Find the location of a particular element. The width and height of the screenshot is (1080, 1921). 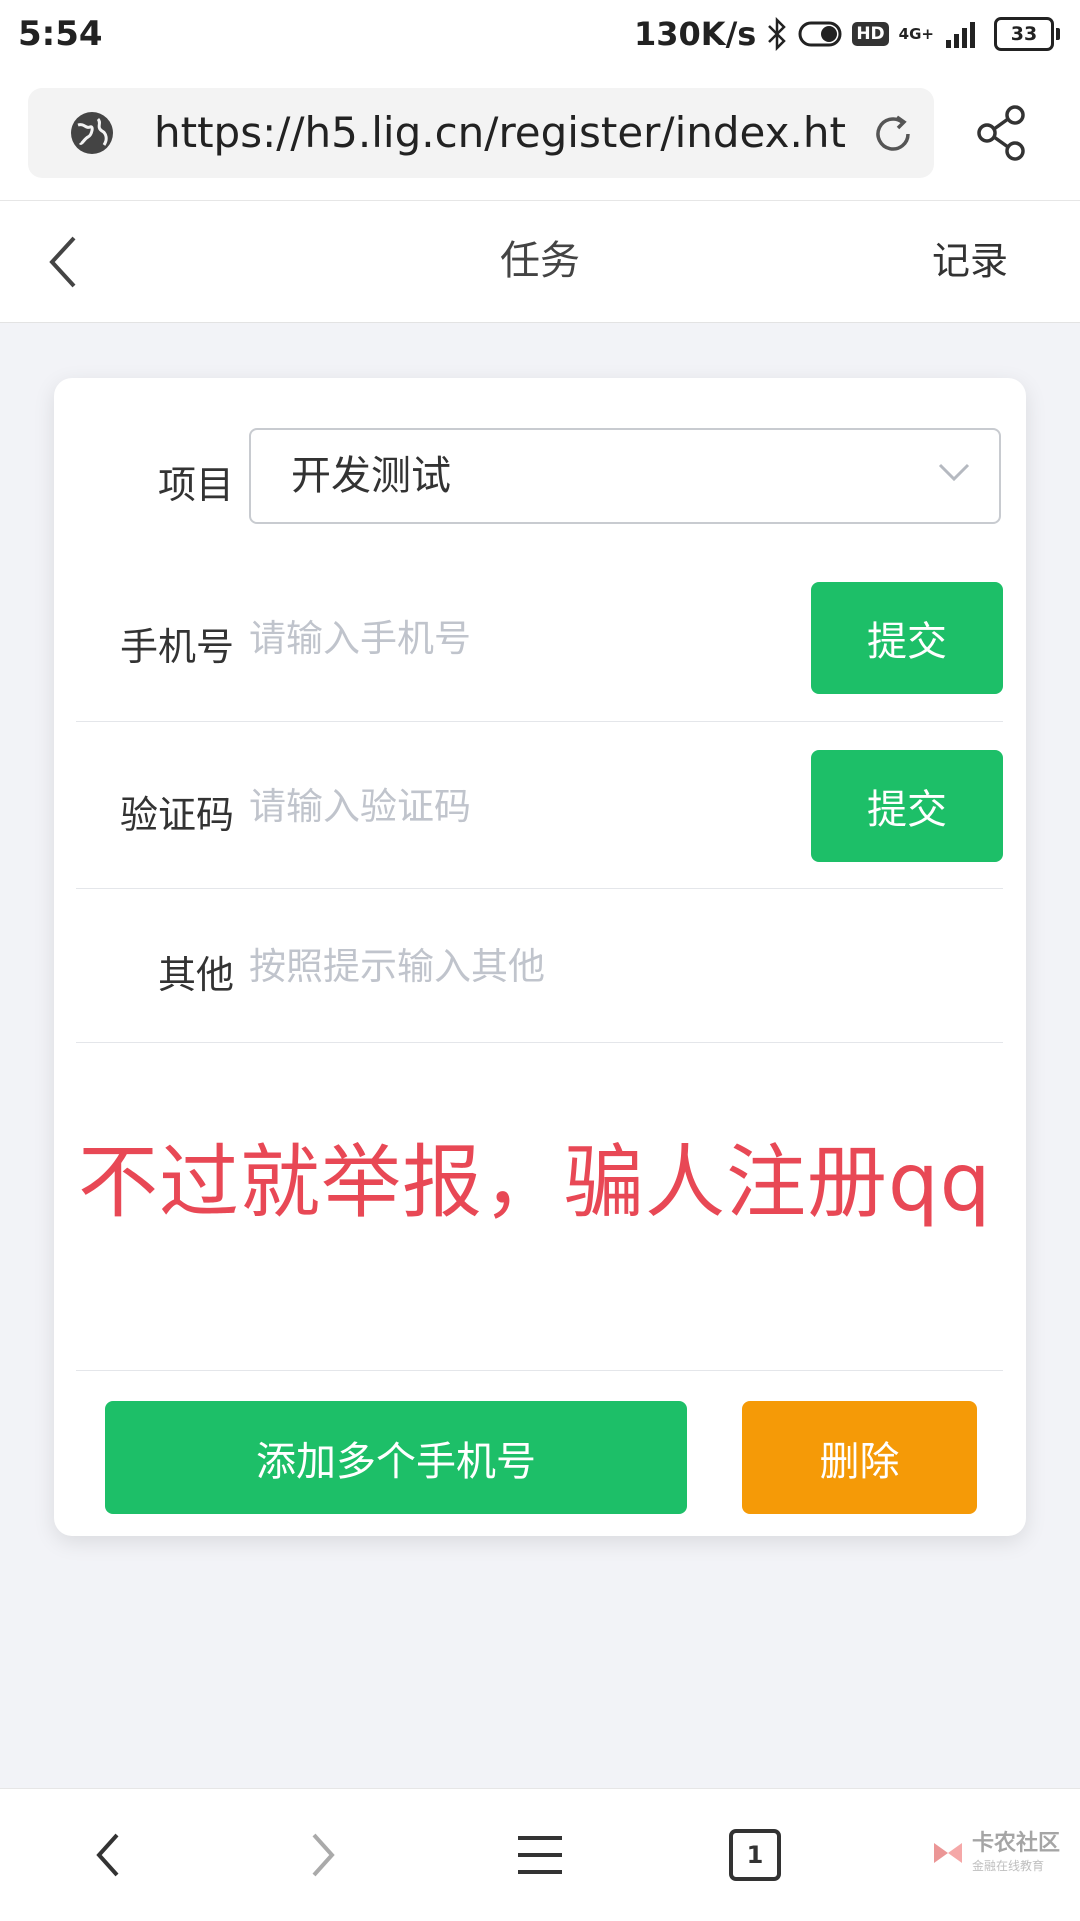

add-multiple-phones-button: 添加多个手机号 is located at coordinates (396, 1457).